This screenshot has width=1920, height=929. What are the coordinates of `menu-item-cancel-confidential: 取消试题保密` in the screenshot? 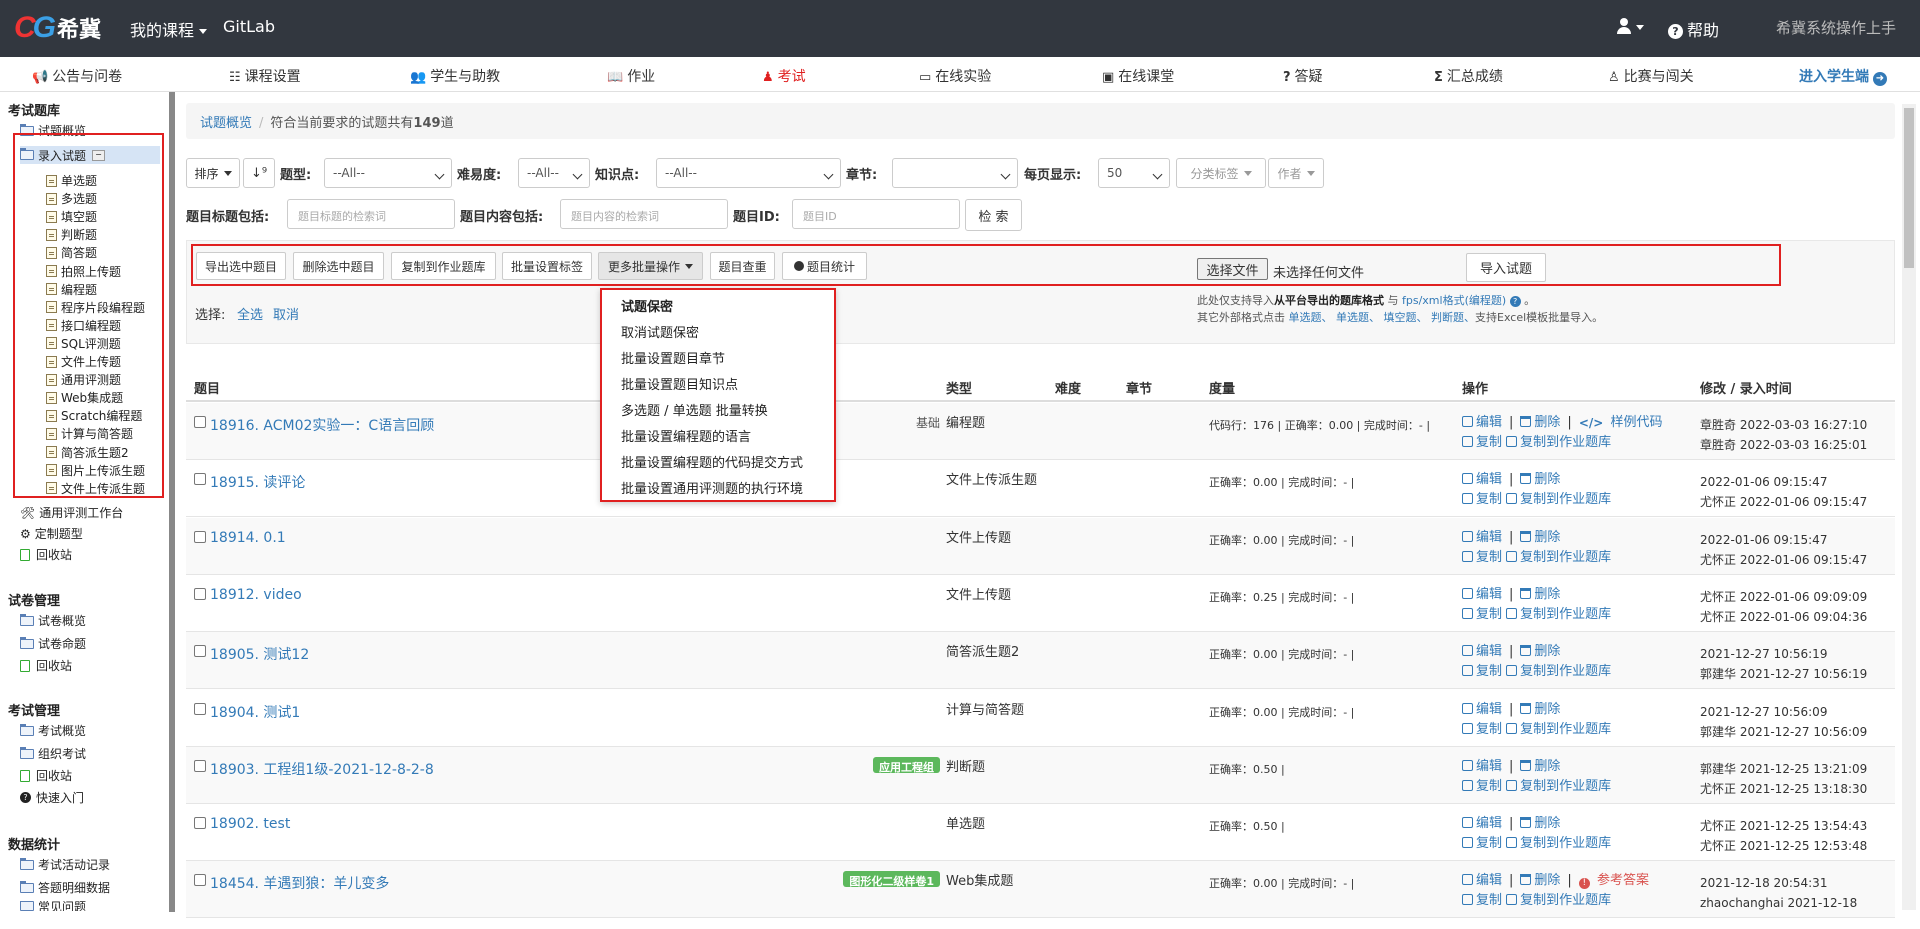 It's located at (660, 331).